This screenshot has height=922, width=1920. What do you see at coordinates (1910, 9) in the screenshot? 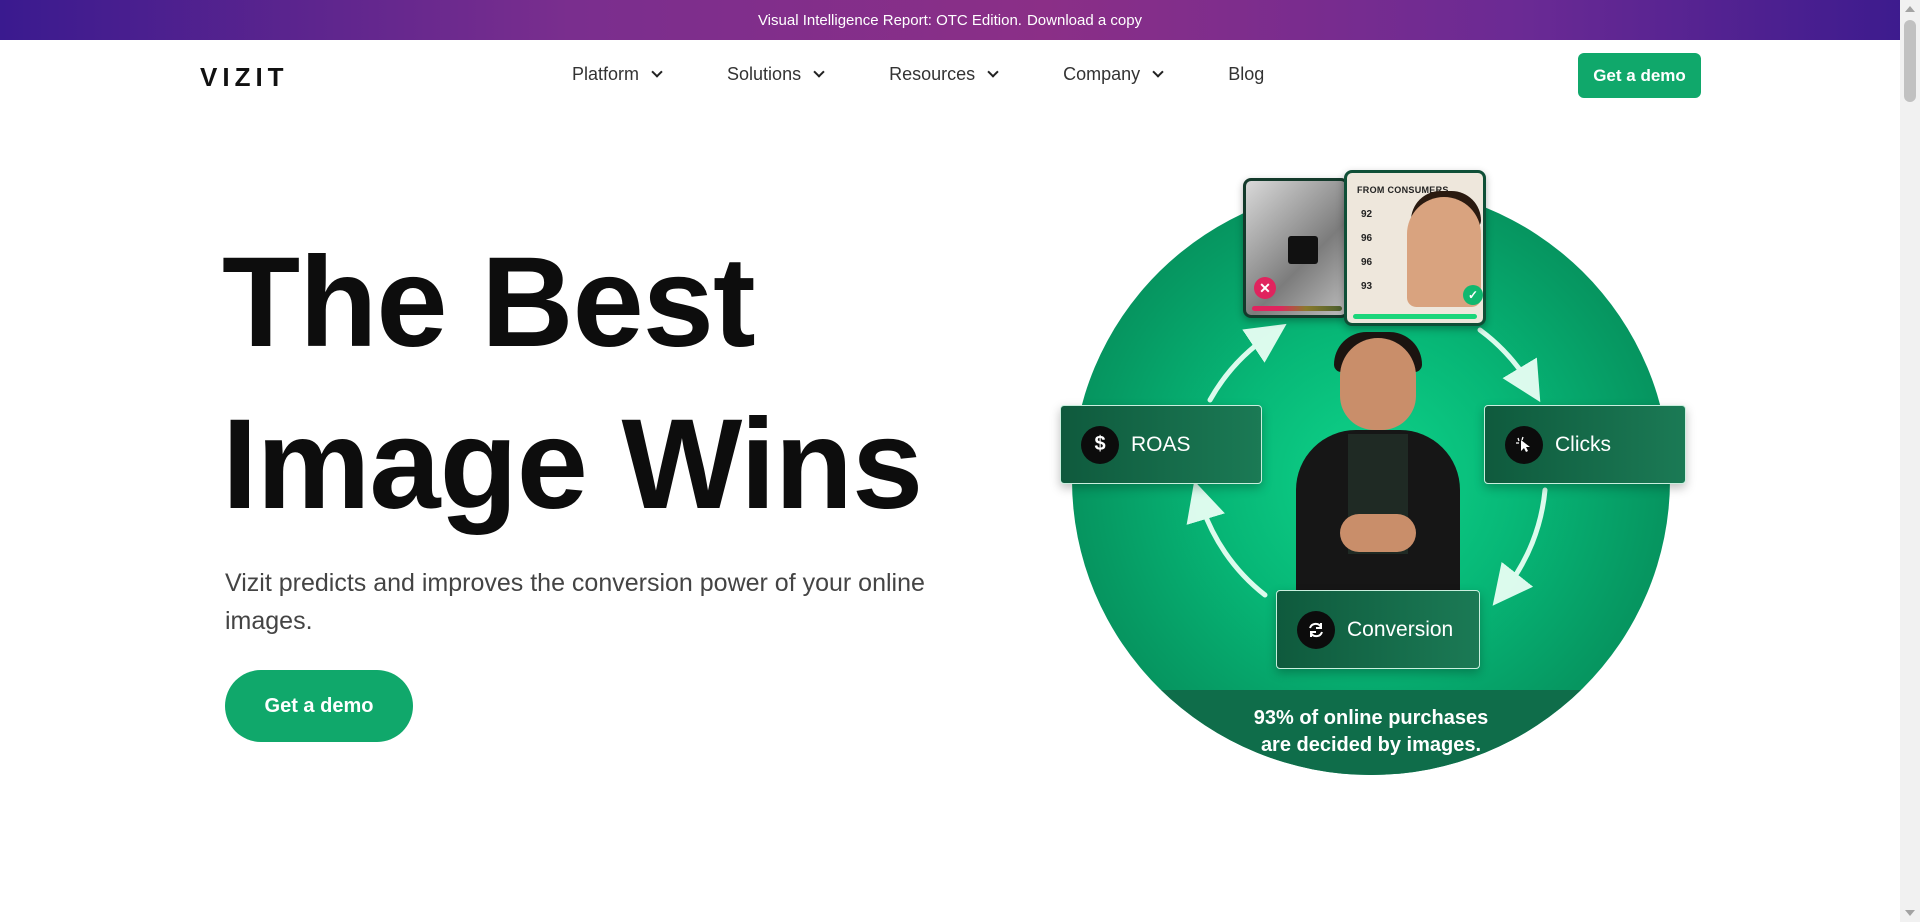
I see `scroll-up-arrow-icon` at bounding box center [1910, 9].